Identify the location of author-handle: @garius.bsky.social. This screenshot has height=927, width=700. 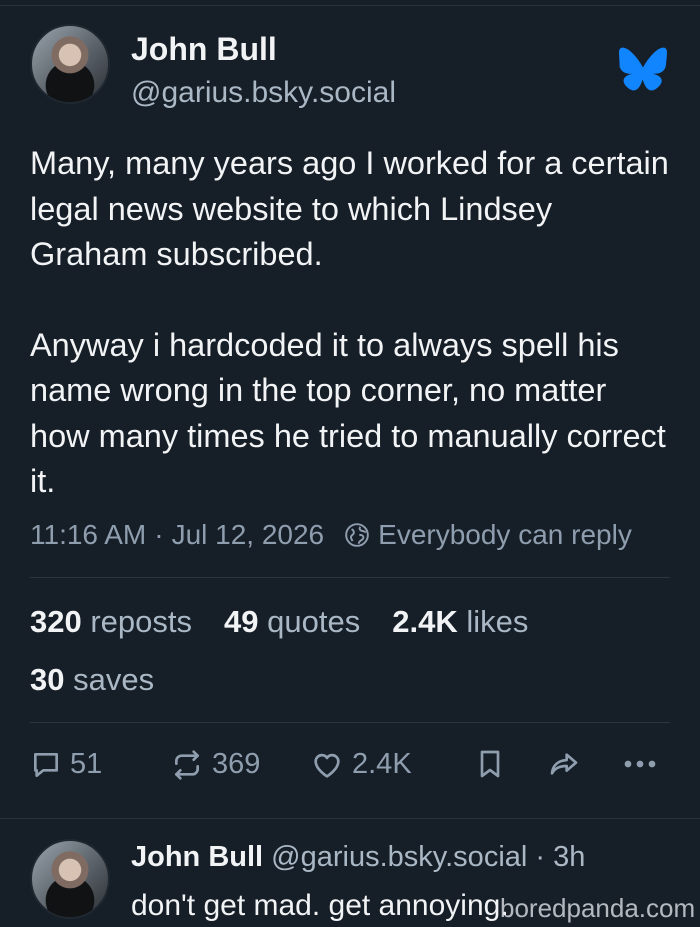
(263, 93).